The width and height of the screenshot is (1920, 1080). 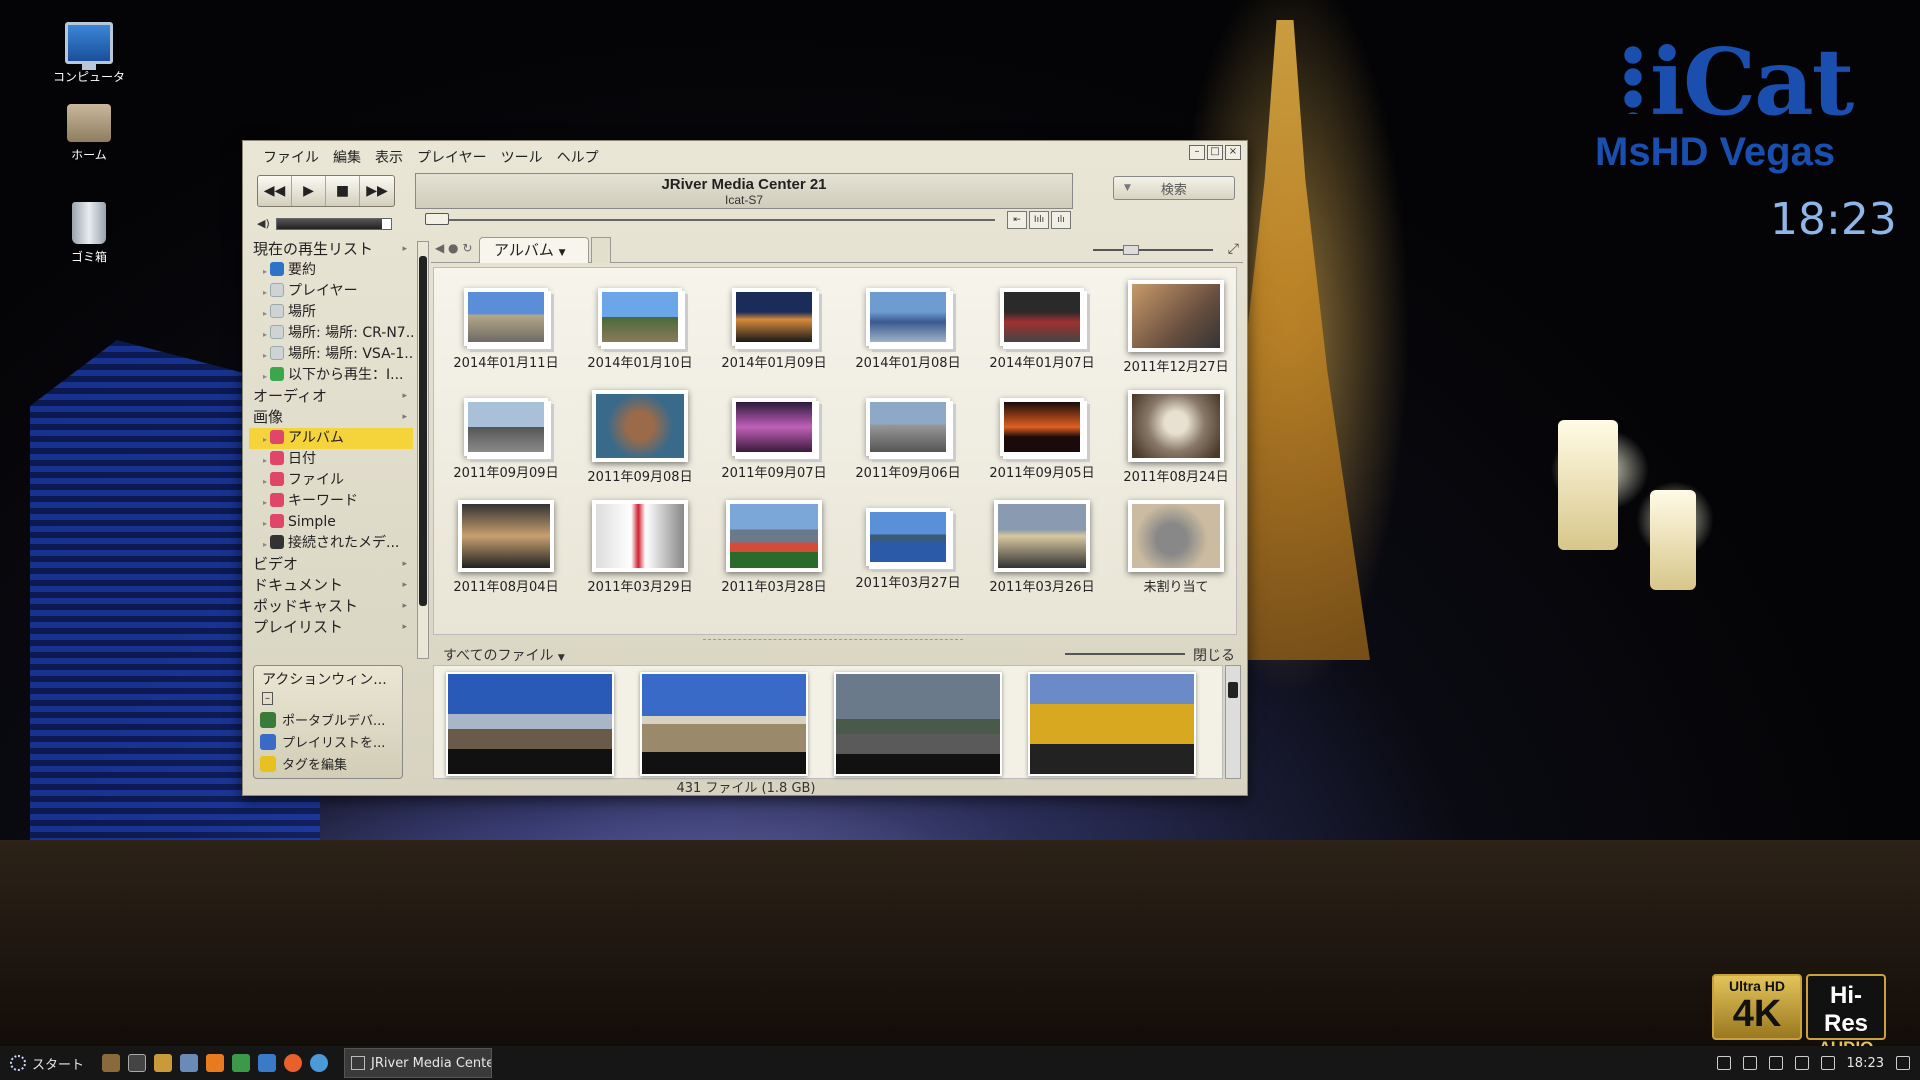 I want to click on visualizer-button: Iılı, so click(x=1039, y=220).